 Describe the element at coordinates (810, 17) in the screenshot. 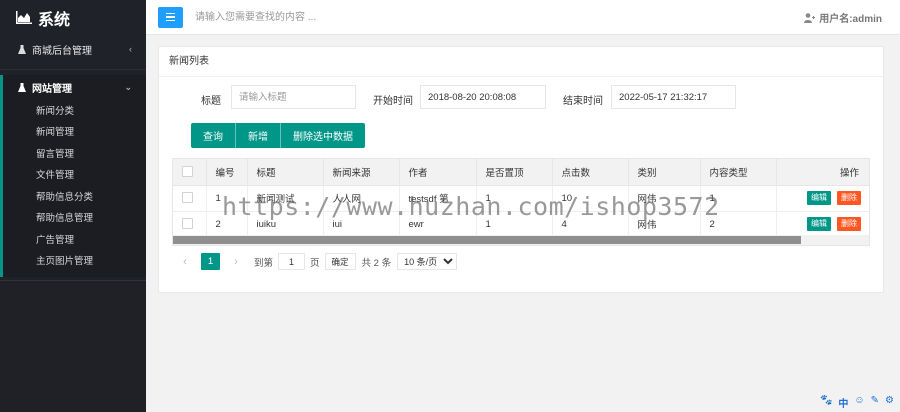

I see `user-plus-icon` at that location.